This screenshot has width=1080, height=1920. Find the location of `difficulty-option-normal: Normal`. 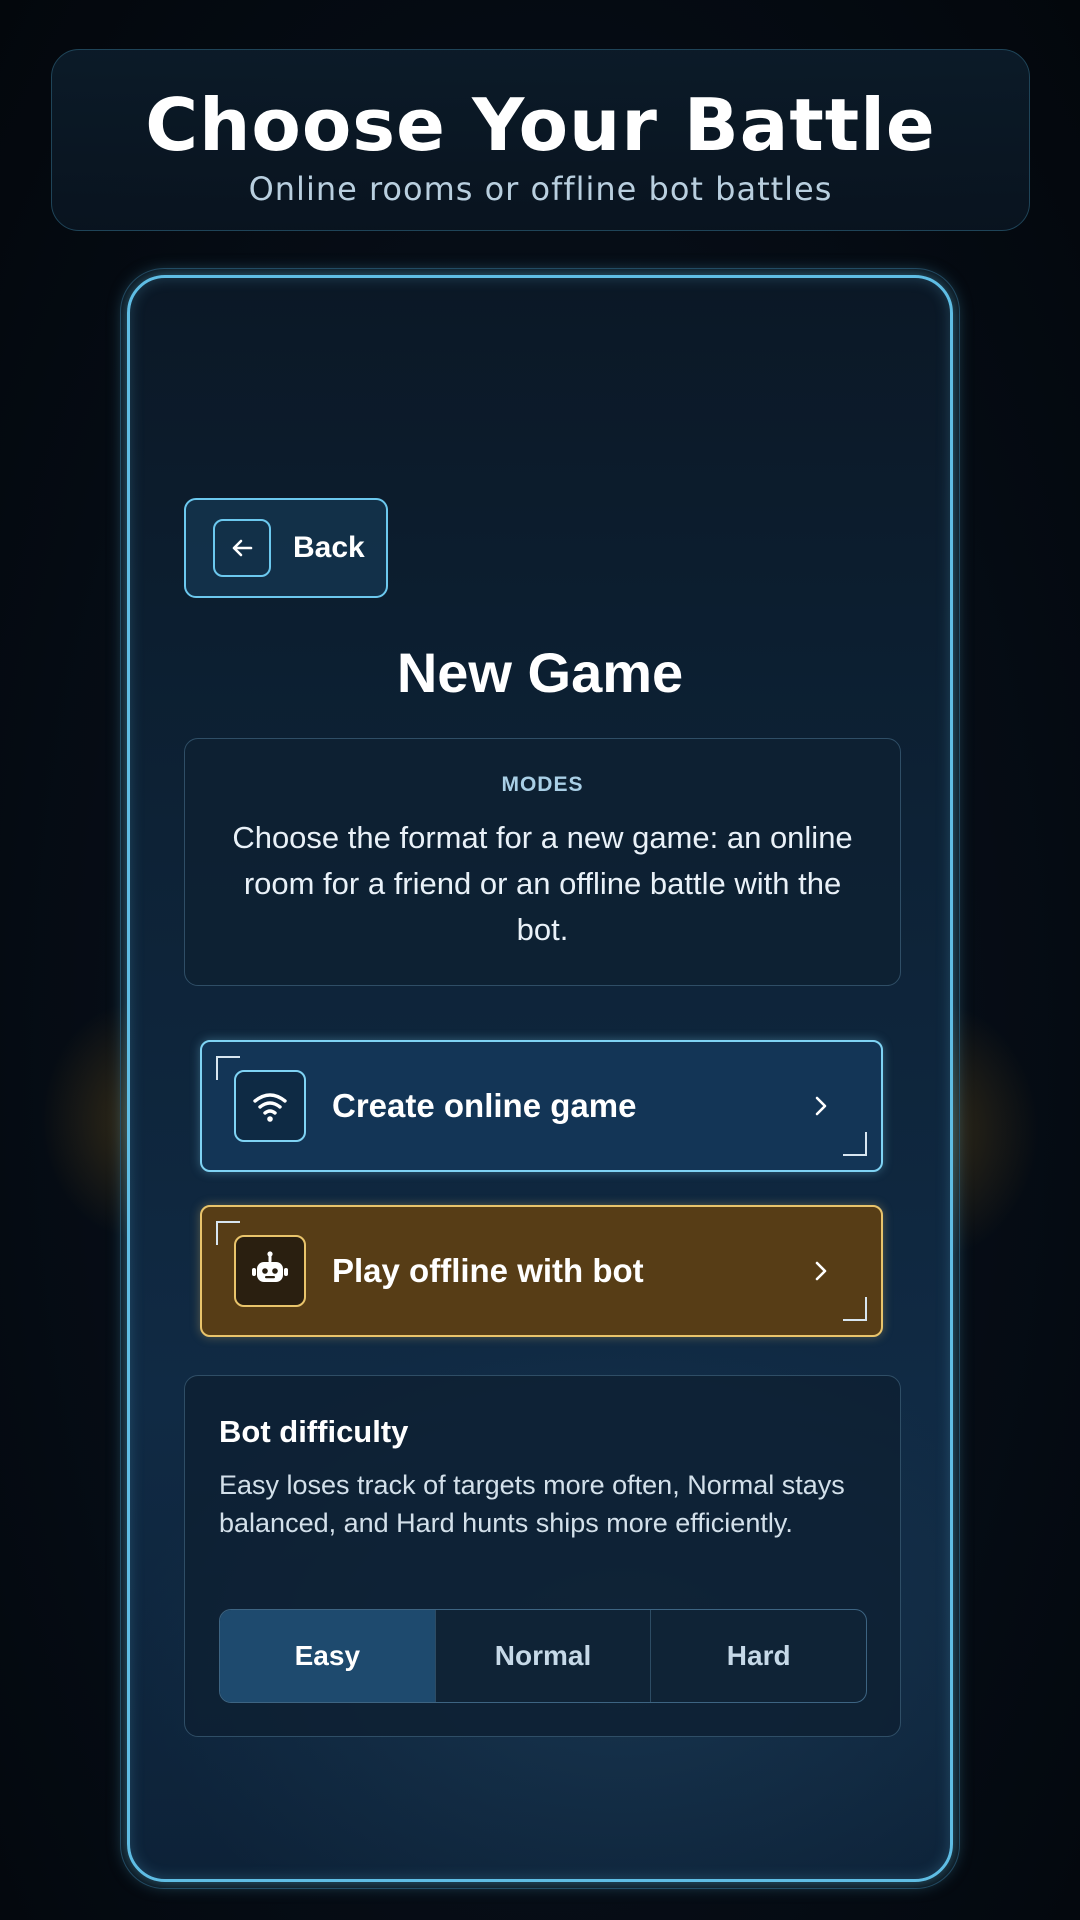

difficulty-option-normal: Normal is located at coordinates (544, 1656).